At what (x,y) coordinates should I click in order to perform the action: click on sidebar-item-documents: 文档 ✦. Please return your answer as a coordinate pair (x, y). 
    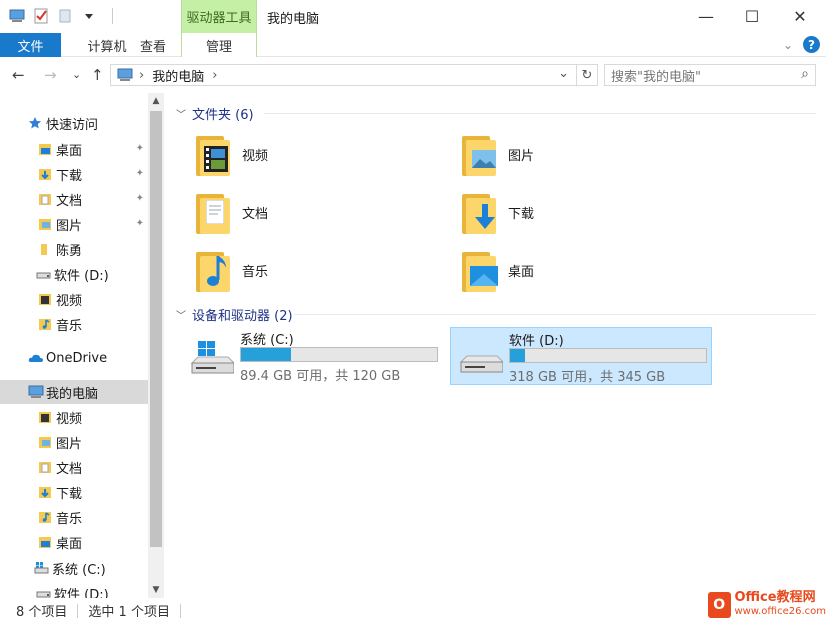
    Looking at the image, I should click on (74, 199).